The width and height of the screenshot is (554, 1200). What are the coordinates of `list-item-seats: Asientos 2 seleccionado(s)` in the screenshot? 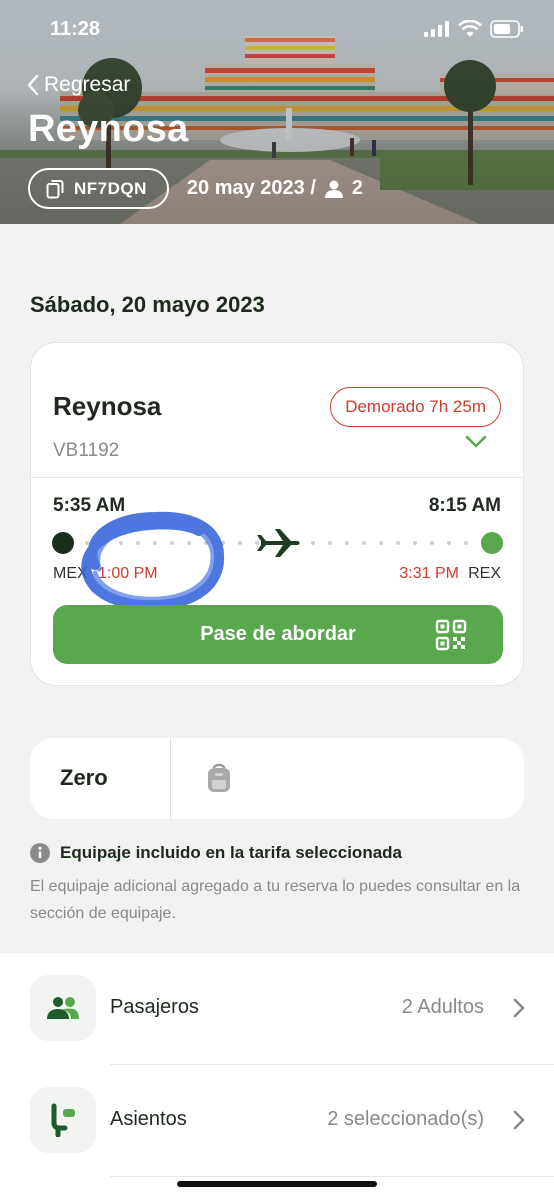 It's located at (277, 1120).